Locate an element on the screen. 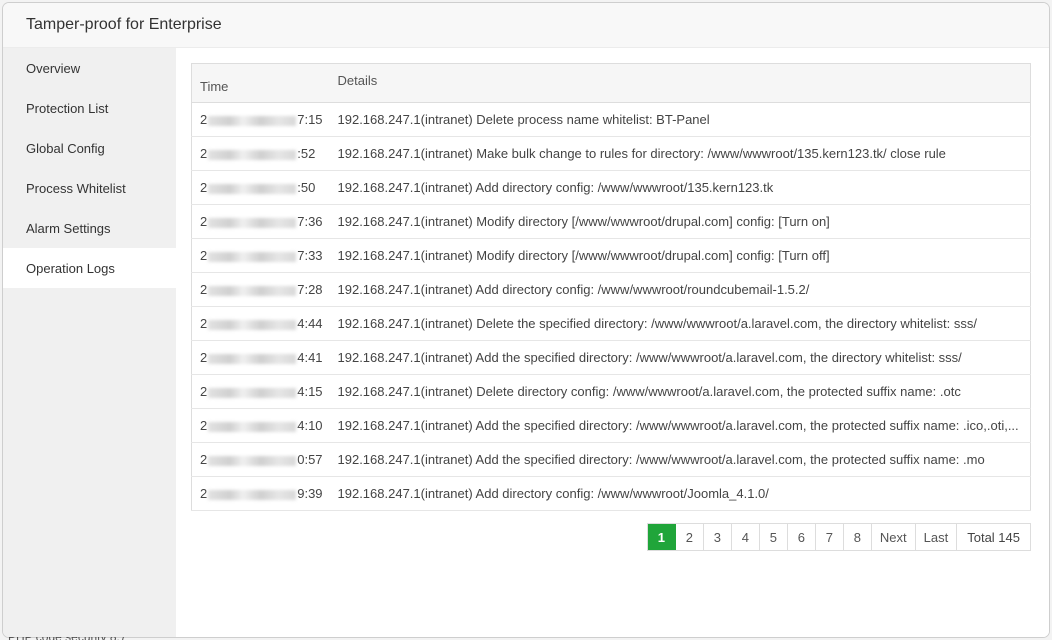 The height and width of the screenshot is (640, 1052). log-time-cell: 2 7:28 is located at coordinates (260, 289).